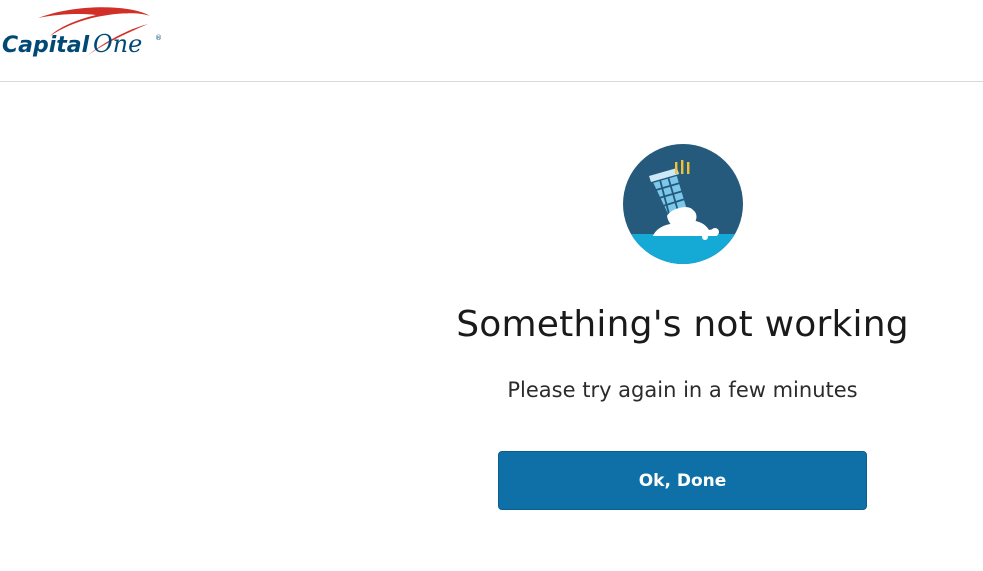 The image size is (983, 571). Describe the element at coordinates (117, 44) in the screenshot. I see `svg-text: One` at that location.